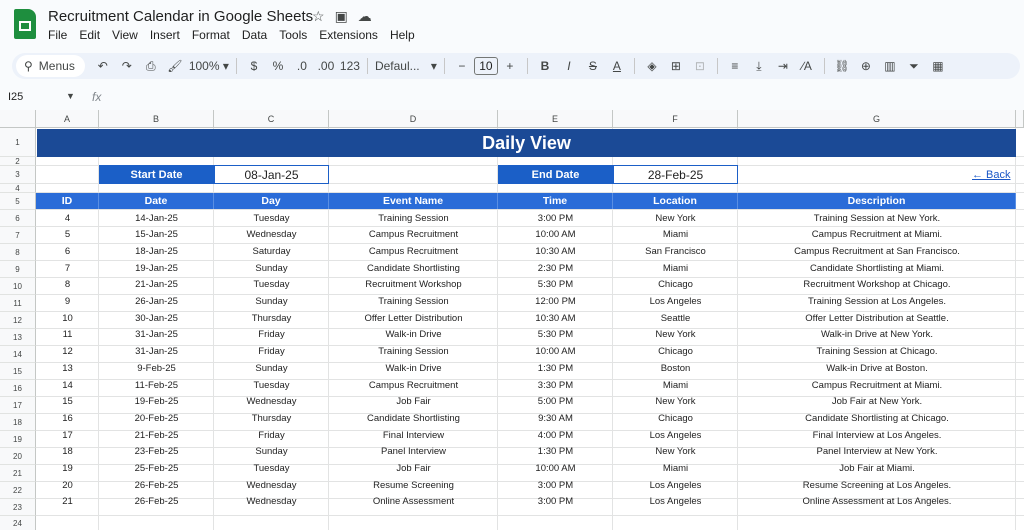 This screenshot has height=530, width=1024. What do you see at coordinates (406, 66) in the screenshot?
I see `font-select: Defaul... ▾` at bounding box center [406, 66].